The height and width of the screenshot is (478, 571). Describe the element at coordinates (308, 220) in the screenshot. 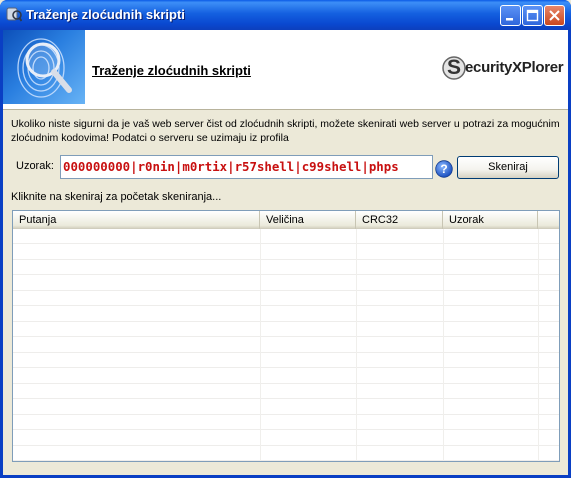

I see `column-header-size: Veličina` at that location.